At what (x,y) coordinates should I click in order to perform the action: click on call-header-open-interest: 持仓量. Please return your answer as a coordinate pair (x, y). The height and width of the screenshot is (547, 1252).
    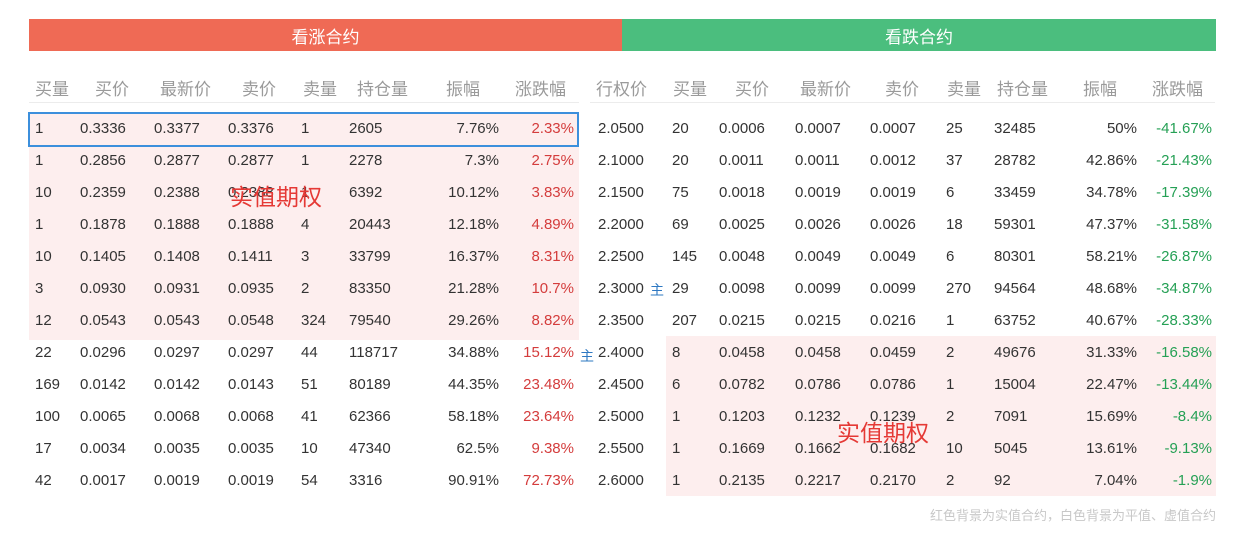
    Looking at the image, I should click on (382, 88).